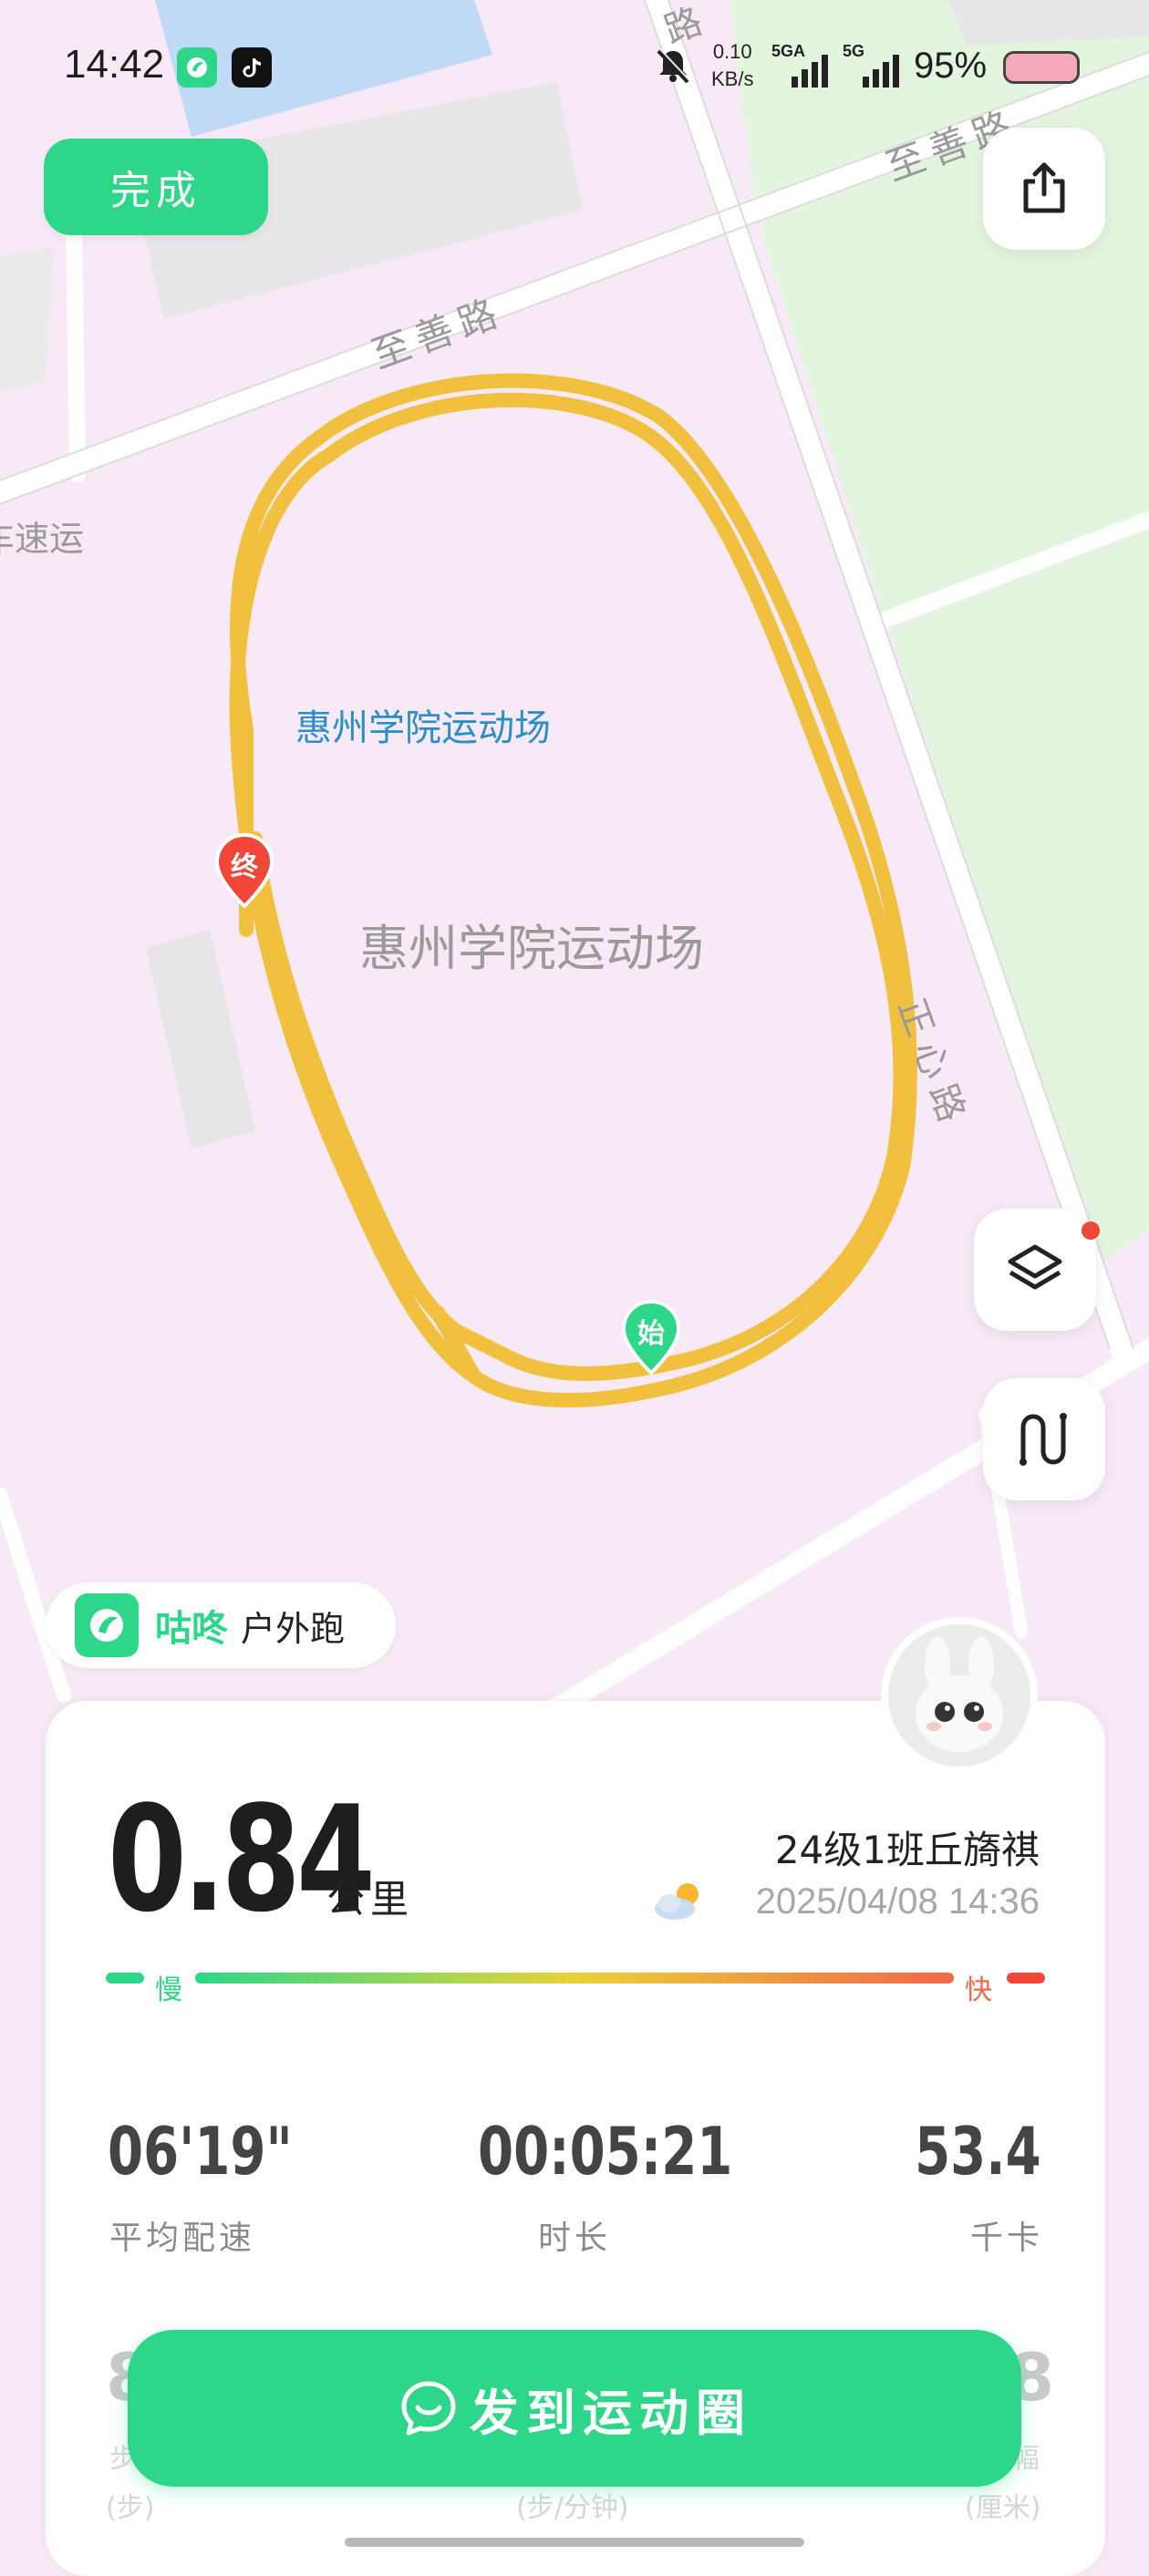 Image resolution: width=1149 pixels, height=2576 pixels. What do you see at coordinates (978, 2151) in the screenshot?
I see `calories-value: 53.4` at bounding box center [978, 2151].